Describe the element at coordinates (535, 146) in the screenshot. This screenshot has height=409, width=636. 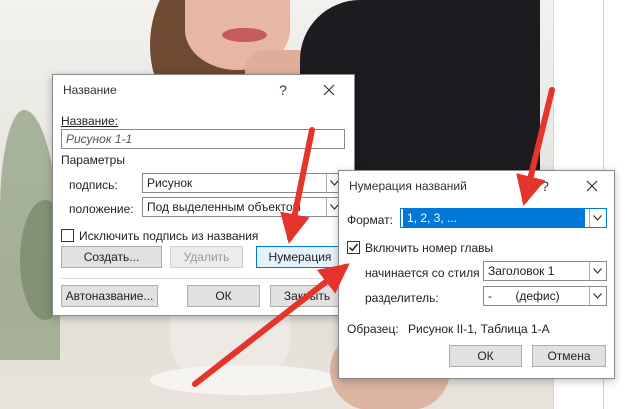
I see `arrow-to-format-combo` at that location.